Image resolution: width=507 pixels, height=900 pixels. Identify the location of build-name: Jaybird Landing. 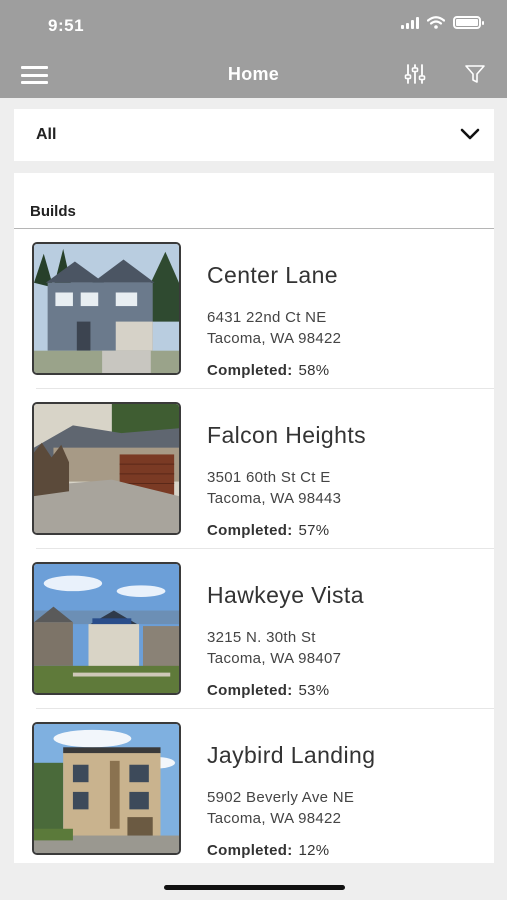
(291, 755).